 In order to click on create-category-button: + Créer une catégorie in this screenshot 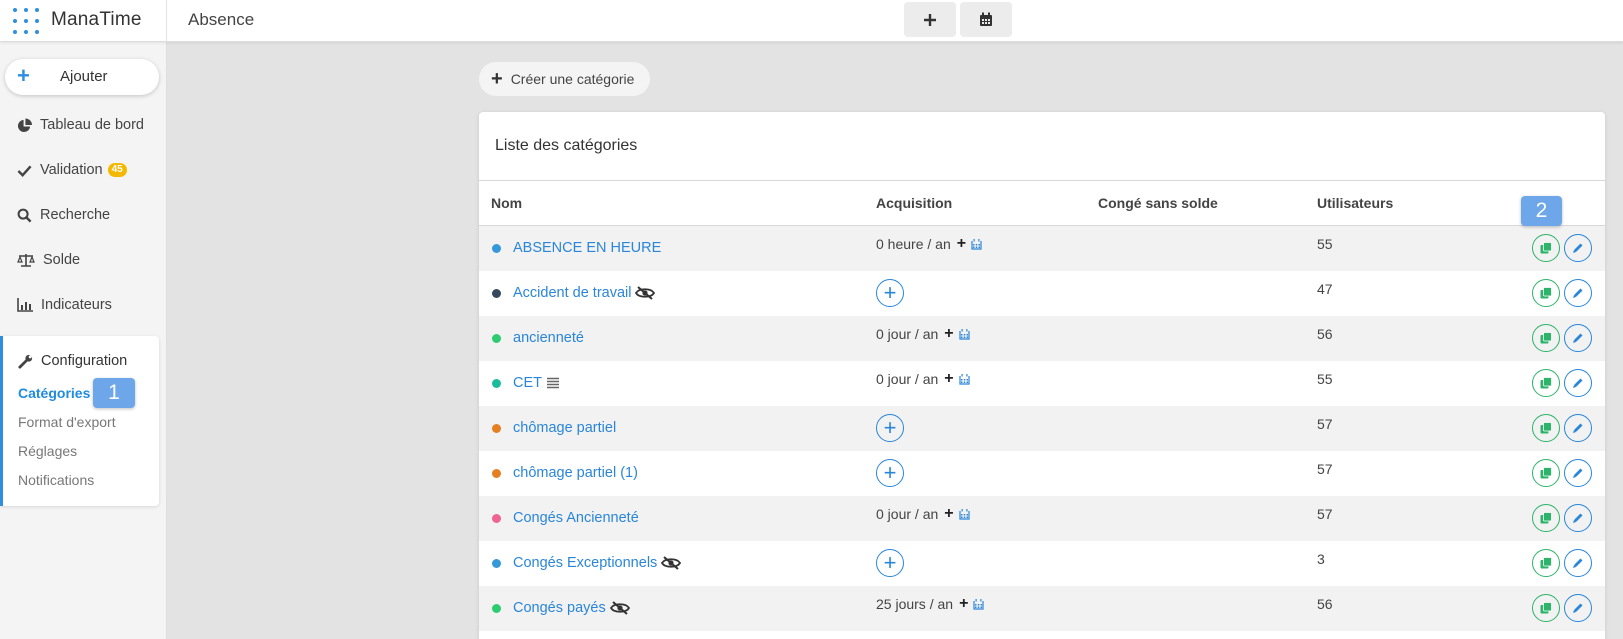, I will do `click(564, 79)`.